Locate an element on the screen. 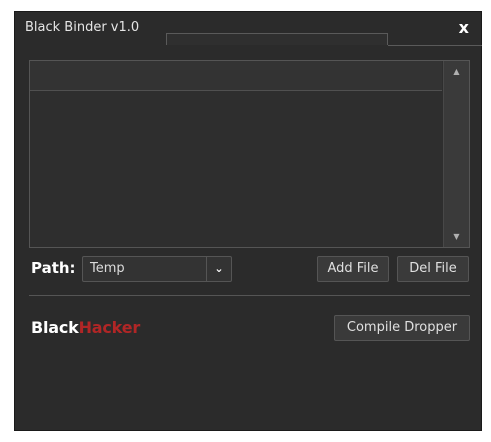 Image resolution: width=491 pixels, height=442 pixels. brand-logo: BlackHacker is located at coordinates (85, 327).